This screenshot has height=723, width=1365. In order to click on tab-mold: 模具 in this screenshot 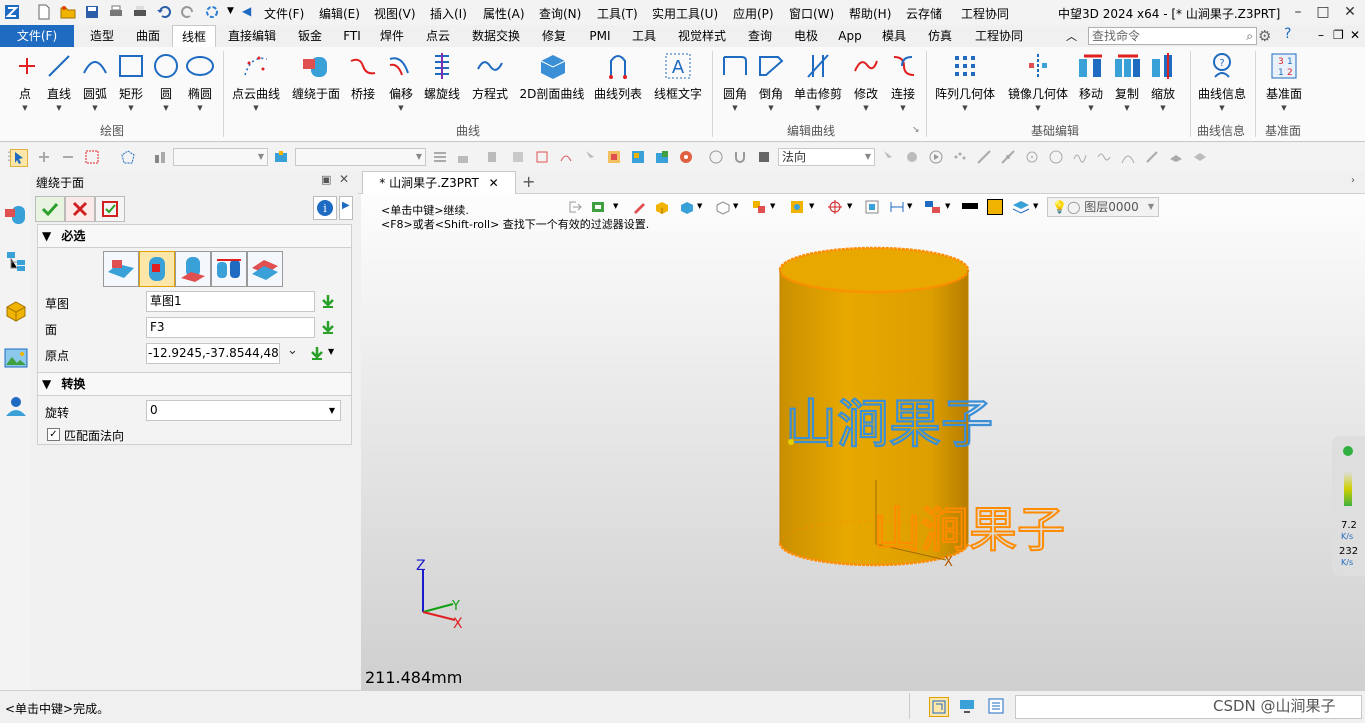, I will do `click(894, 36)`.